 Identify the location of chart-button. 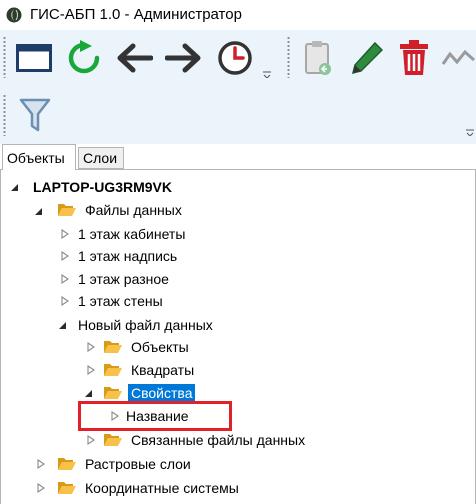
(458, 58).